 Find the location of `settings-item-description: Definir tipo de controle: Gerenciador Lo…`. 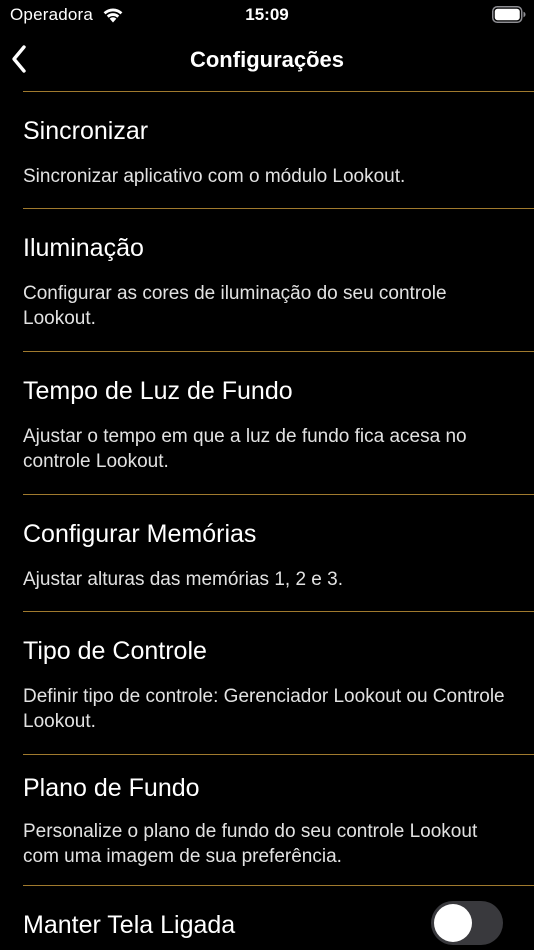

settings-item-description: Definir tipo de controle: Gerenciador Lo… is located at coordinates (264, 709).